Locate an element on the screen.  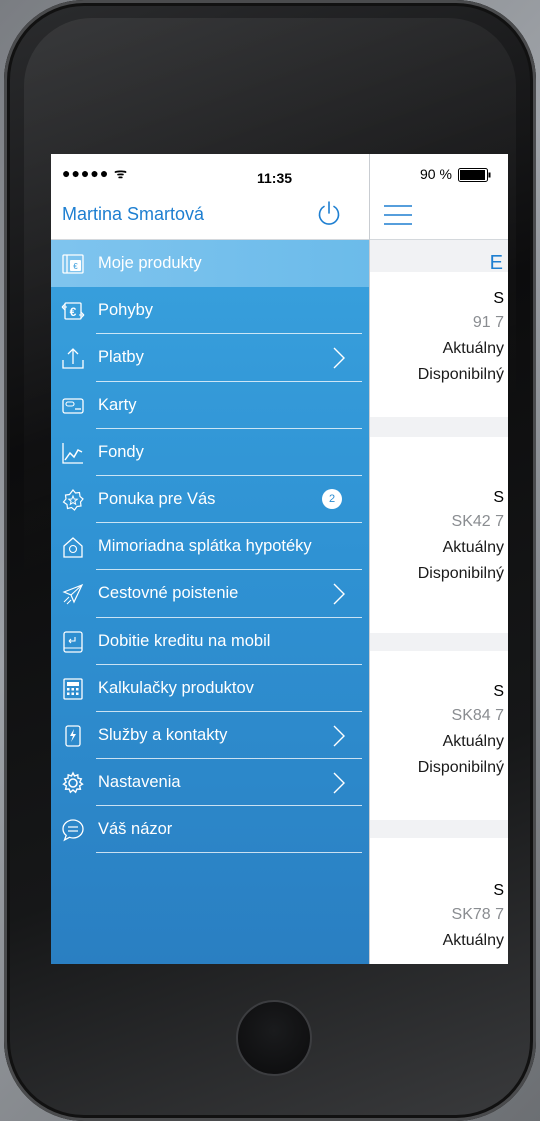
menu-item-label: Moje produkty is located at coordinates (150, 263).